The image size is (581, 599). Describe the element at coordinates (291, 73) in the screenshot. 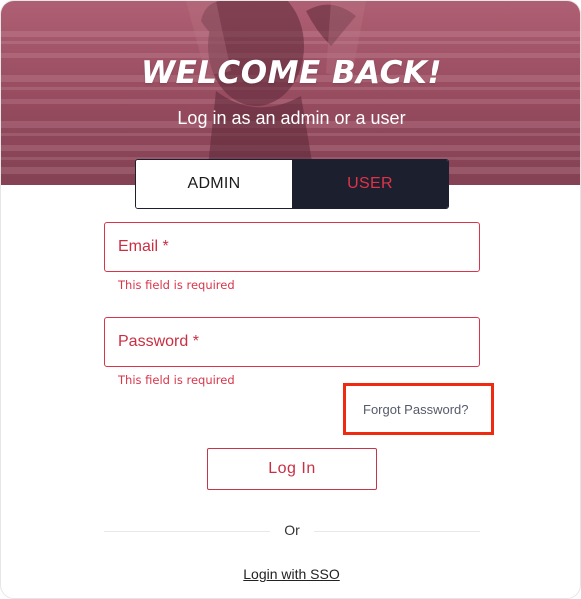

I see `page-title: WELCOME BACK!` at that location.